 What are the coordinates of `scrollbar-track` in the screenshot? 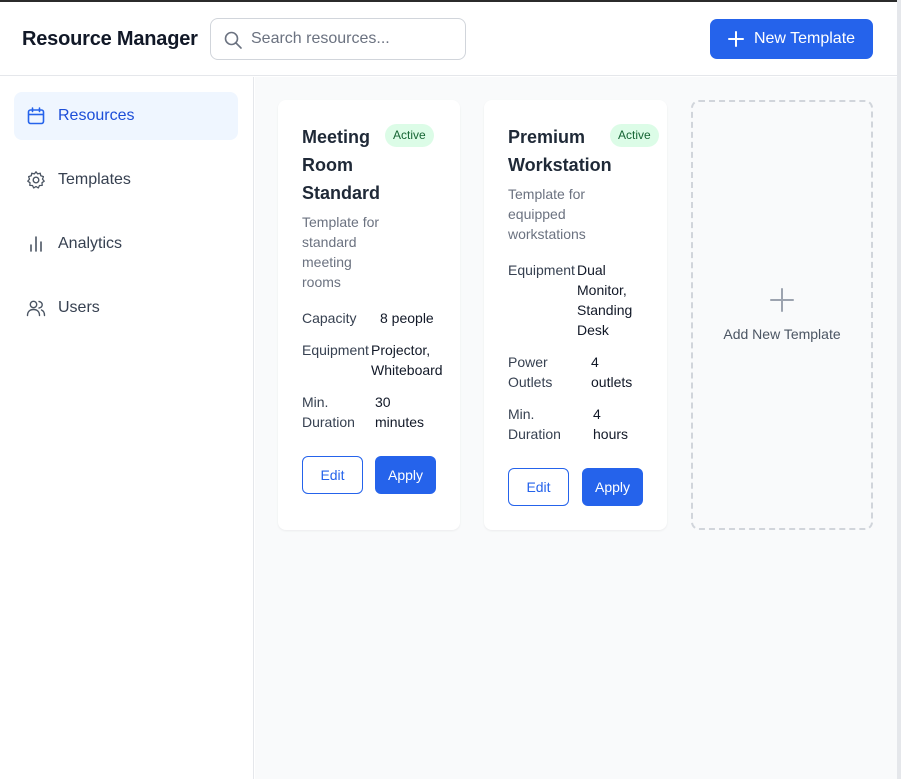 It's located at (899, 389).